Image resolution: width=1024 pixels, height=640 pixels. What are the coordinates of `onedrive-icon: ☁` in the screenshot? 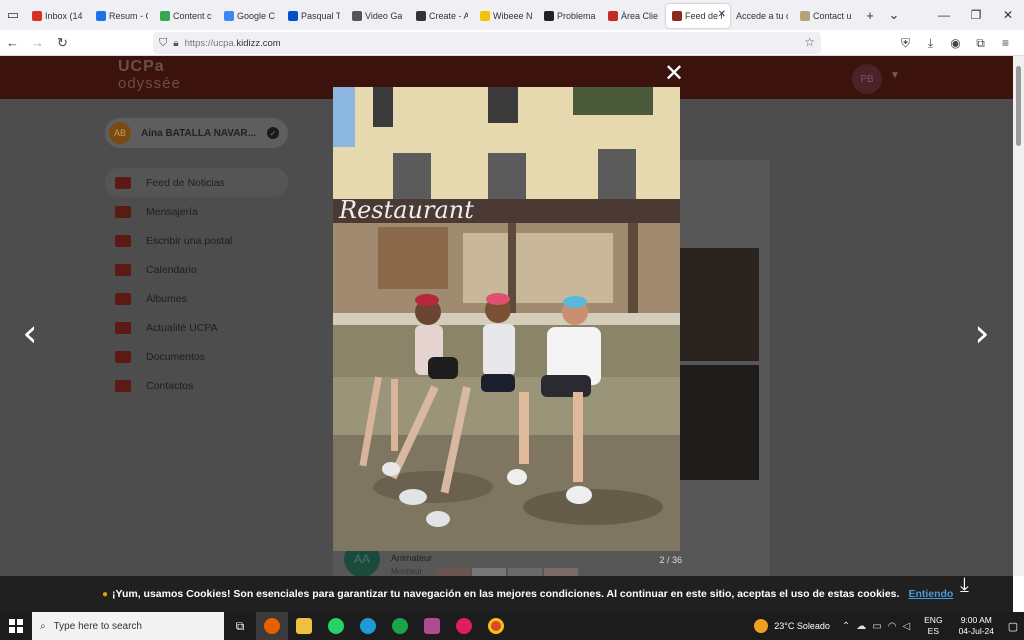 It's located at (861, 626).